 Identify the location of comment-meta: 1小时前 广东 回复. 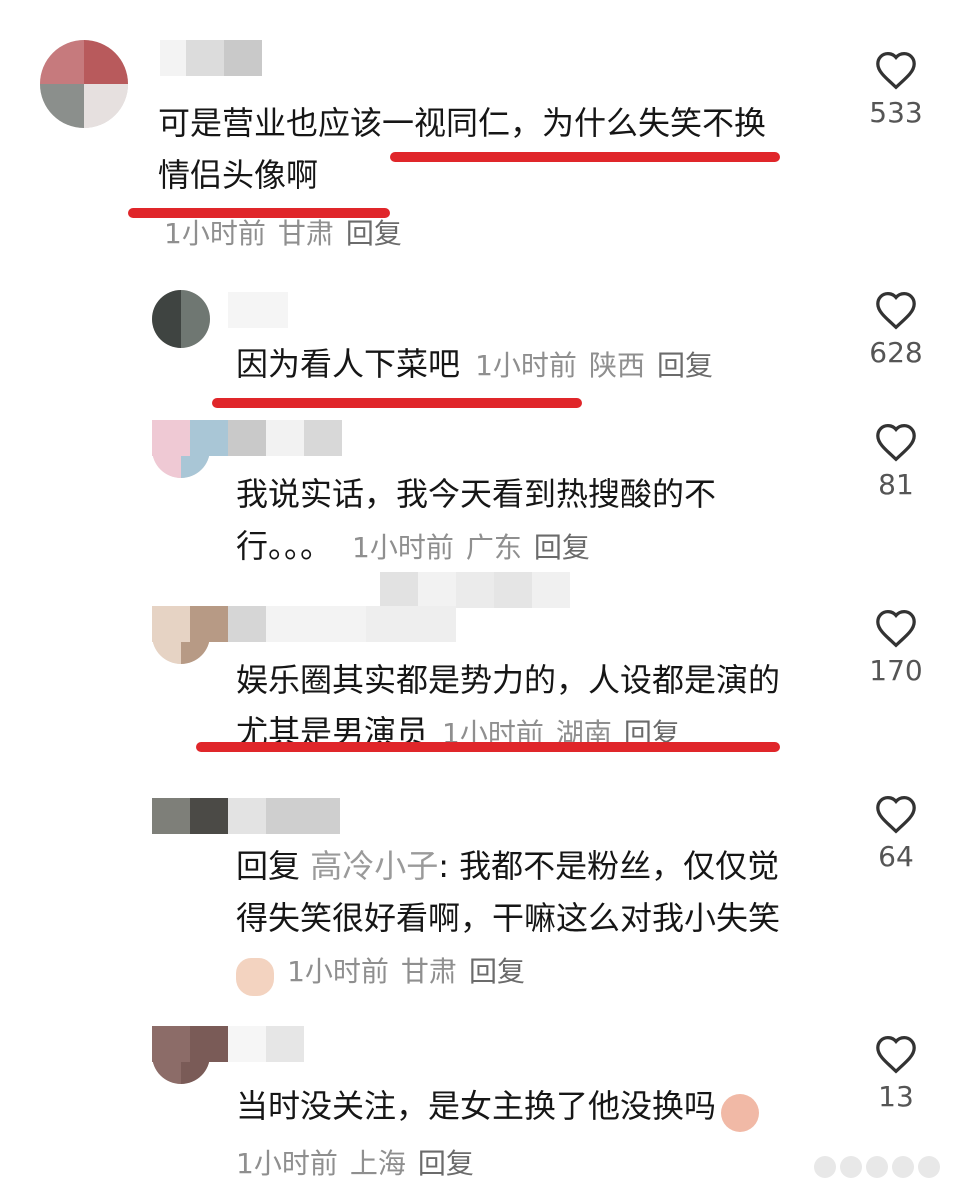
(477, 547).